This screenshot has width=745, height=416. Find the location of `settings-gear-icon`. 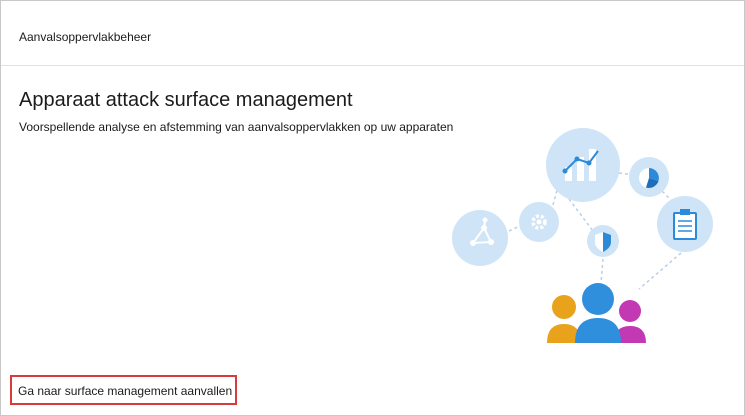

settings-gear-icon is located at coordinates (539, 222).